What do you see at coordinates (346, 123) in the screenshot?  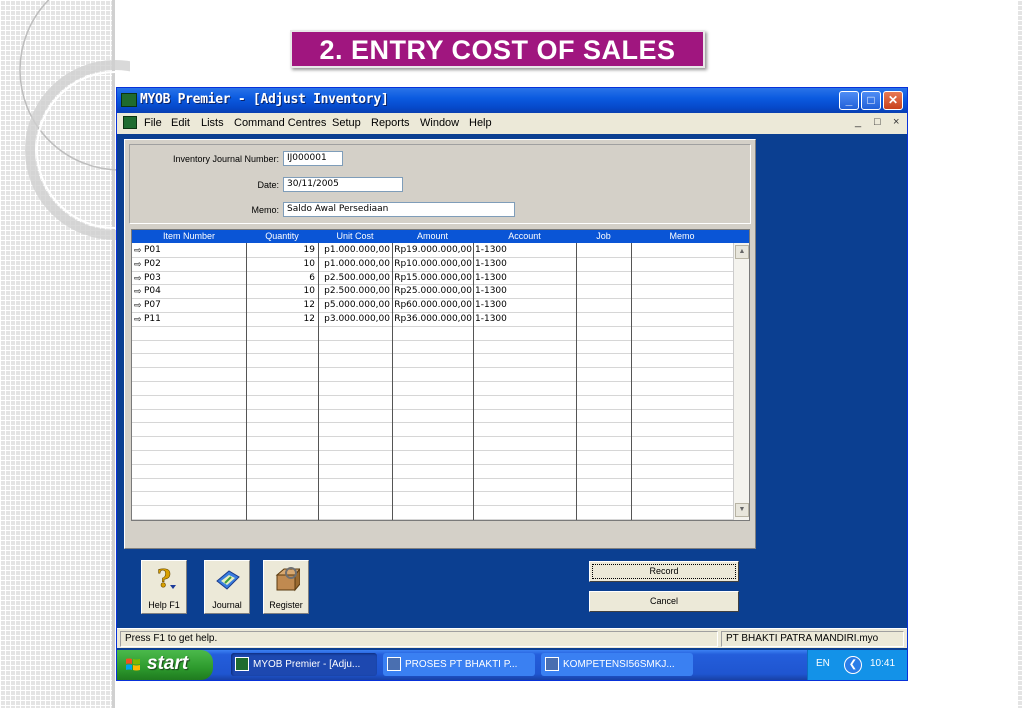 I see `menu-setup: Setup` at bounding box center [346, 123].